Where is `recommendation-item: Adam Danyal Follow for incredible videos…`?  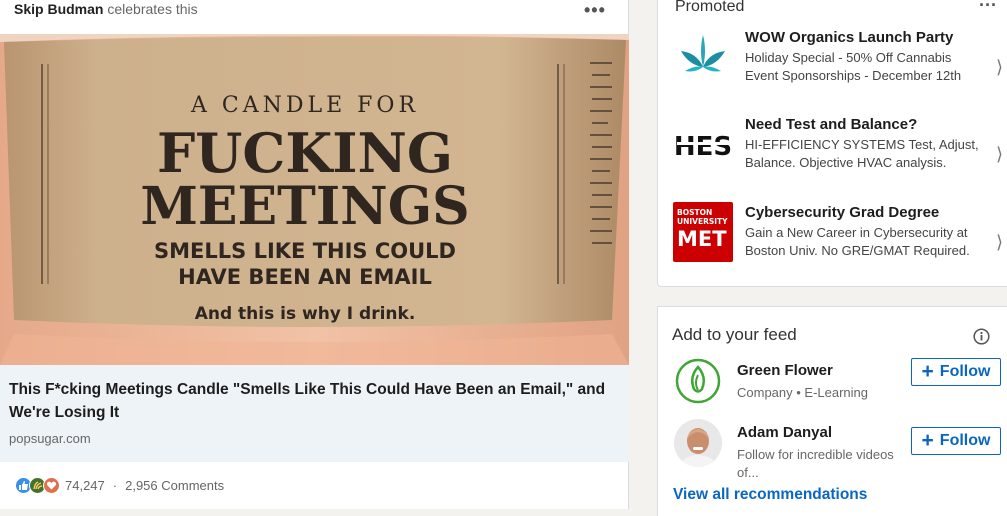
recommendation-item: Adam Danyal Follow for incredible videos… is located at coordinates (839, 449).